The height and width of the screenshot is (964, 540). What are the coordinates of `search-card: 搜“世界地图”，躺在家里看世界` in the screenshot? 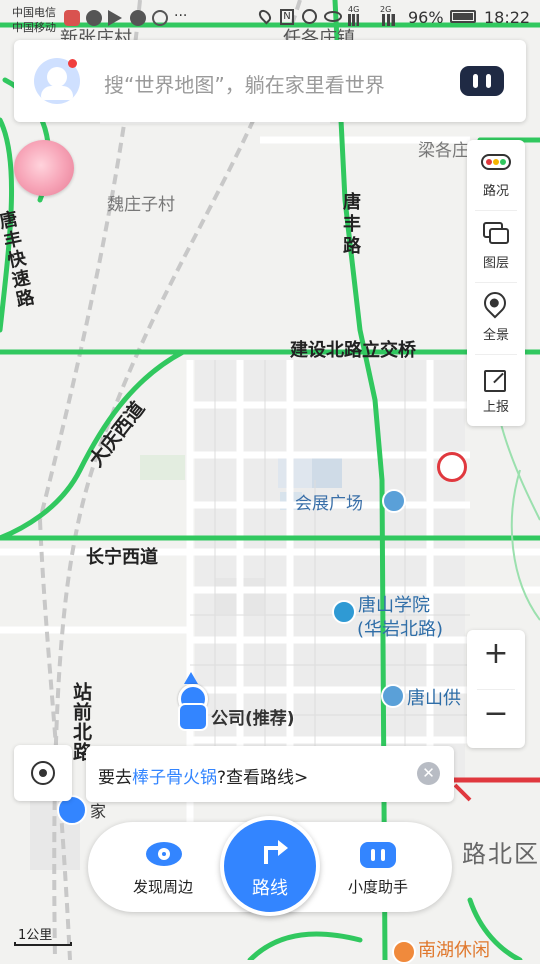 It's located at (270, 81).